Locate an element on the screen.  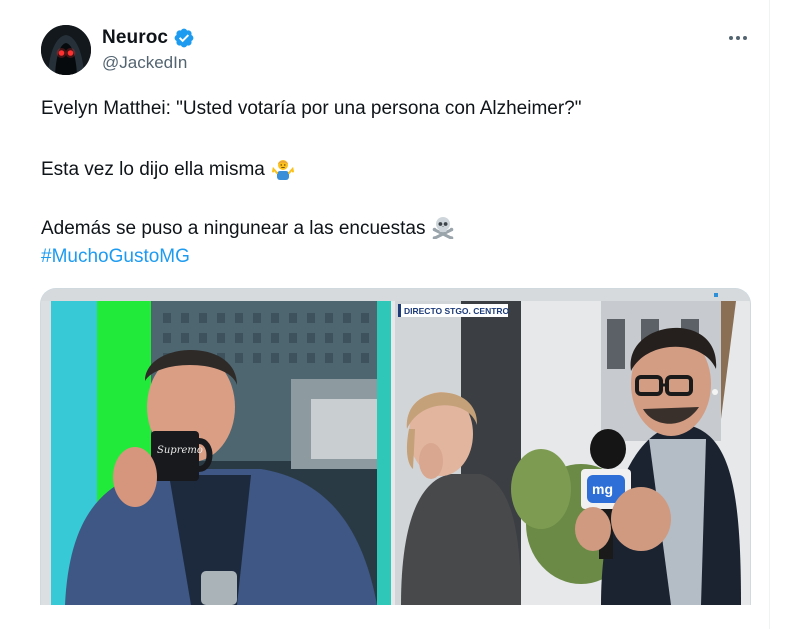
skull-and-crossbones-emoji-icon is located at coordinates (443, 228).